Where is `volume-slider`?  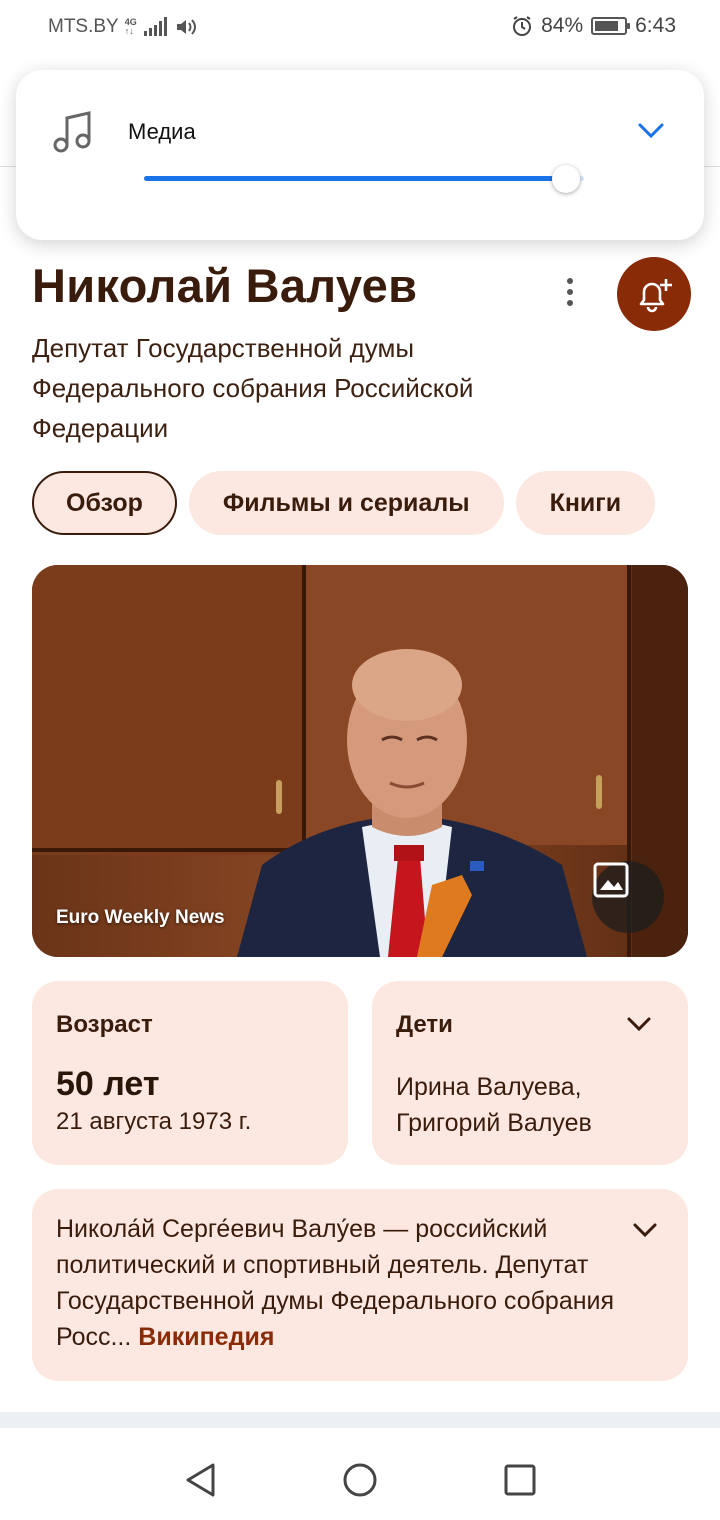
volume-slider is located at coordinates (364, 179).